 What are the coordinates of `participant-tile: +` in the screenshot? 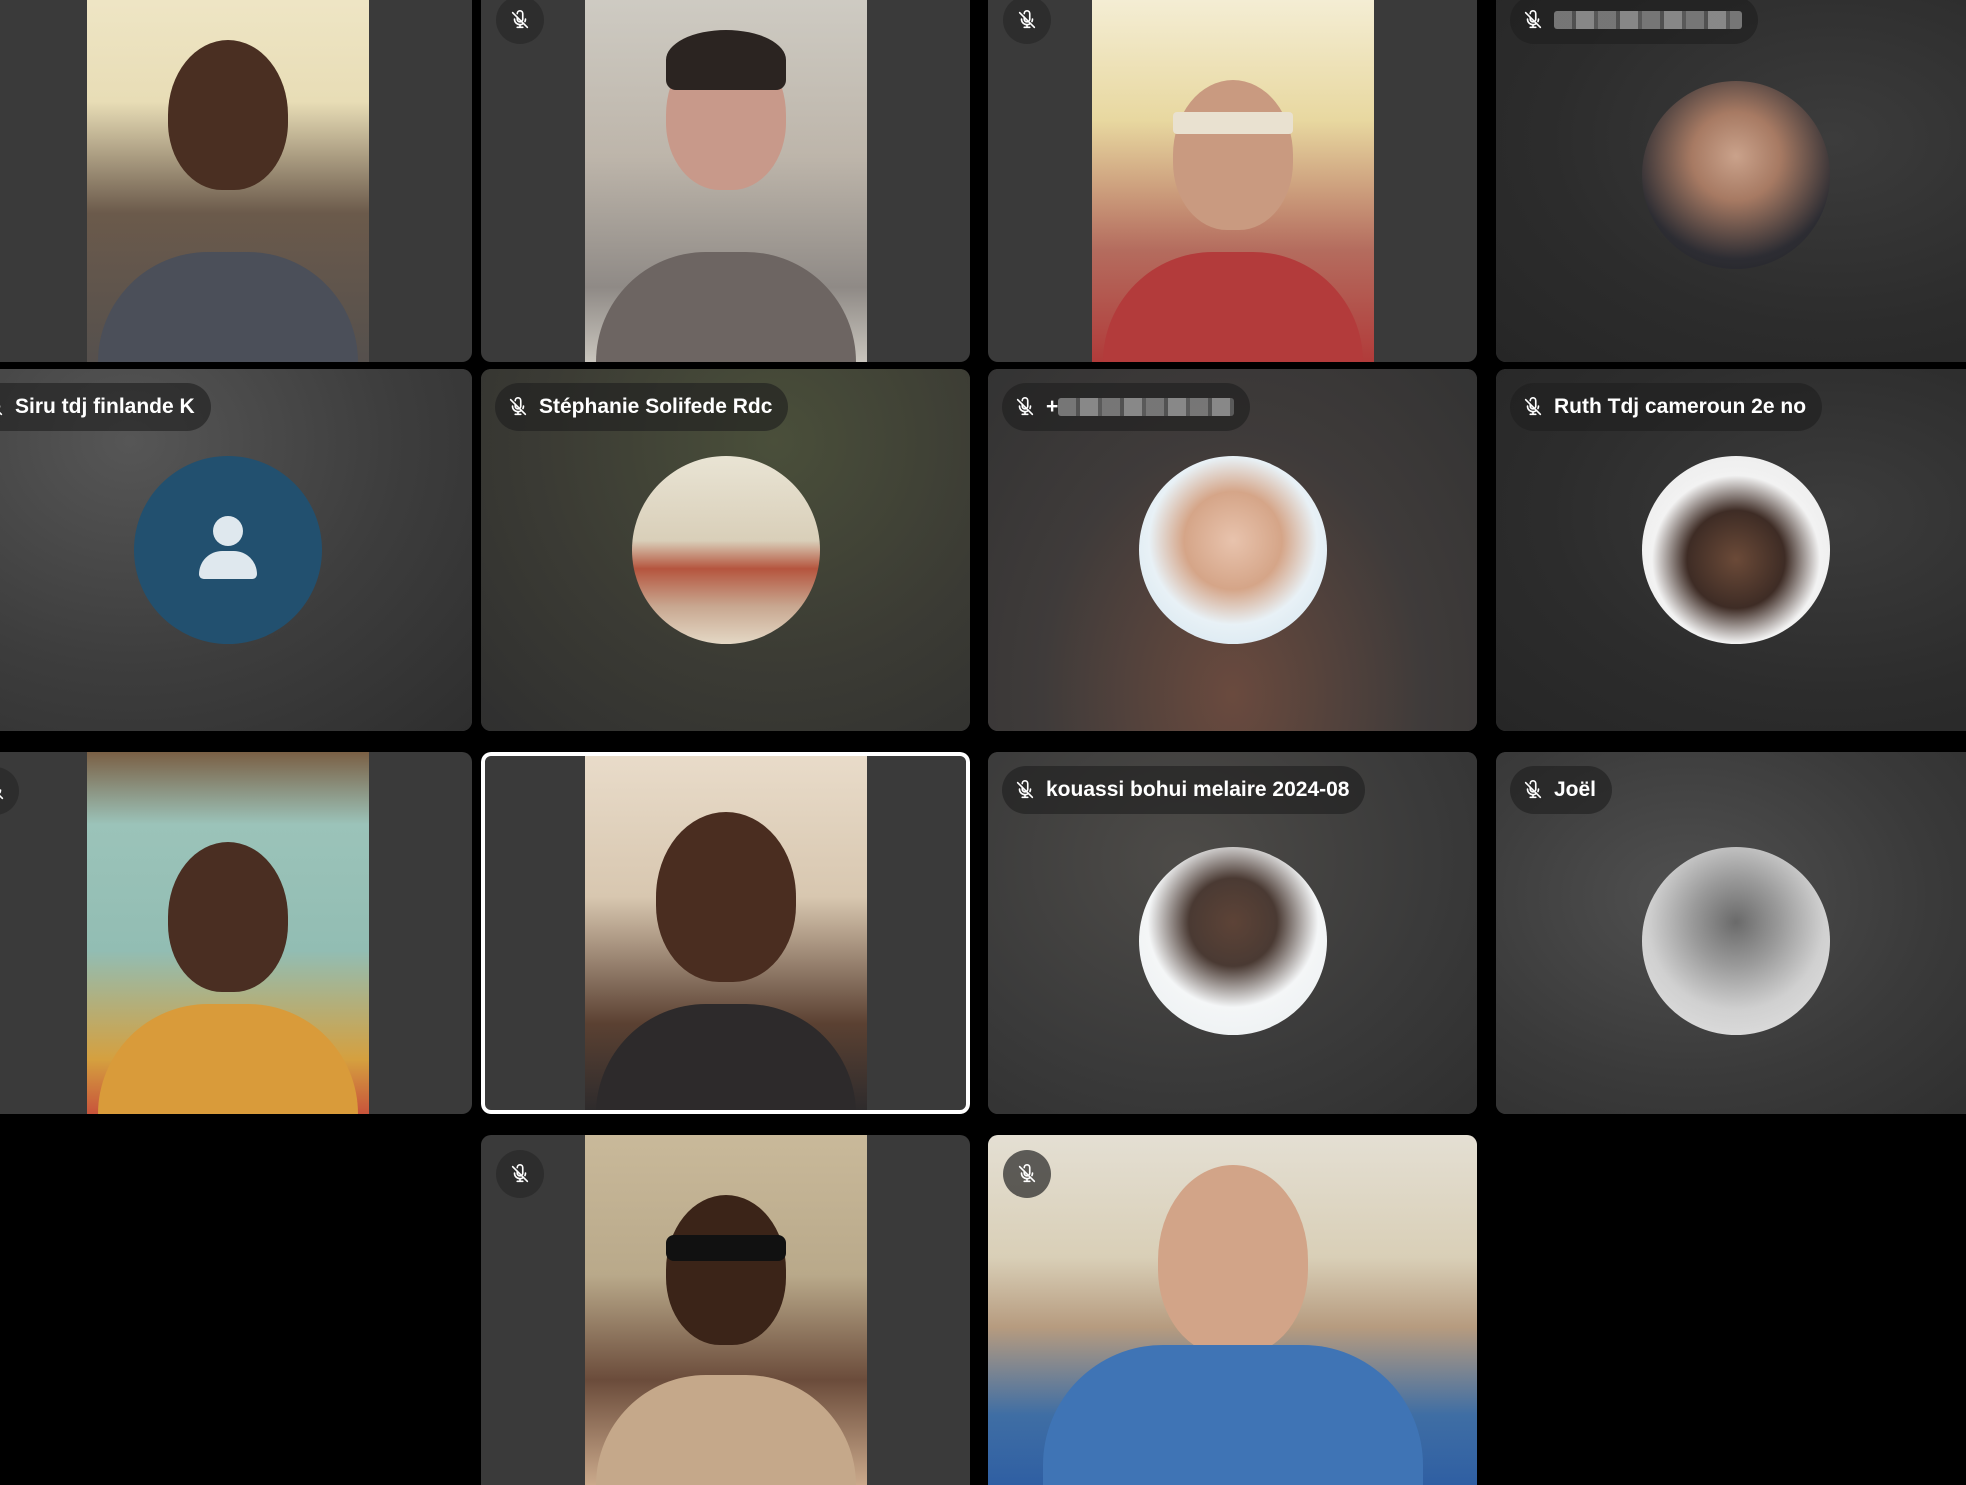 It's located at (1232, 550).